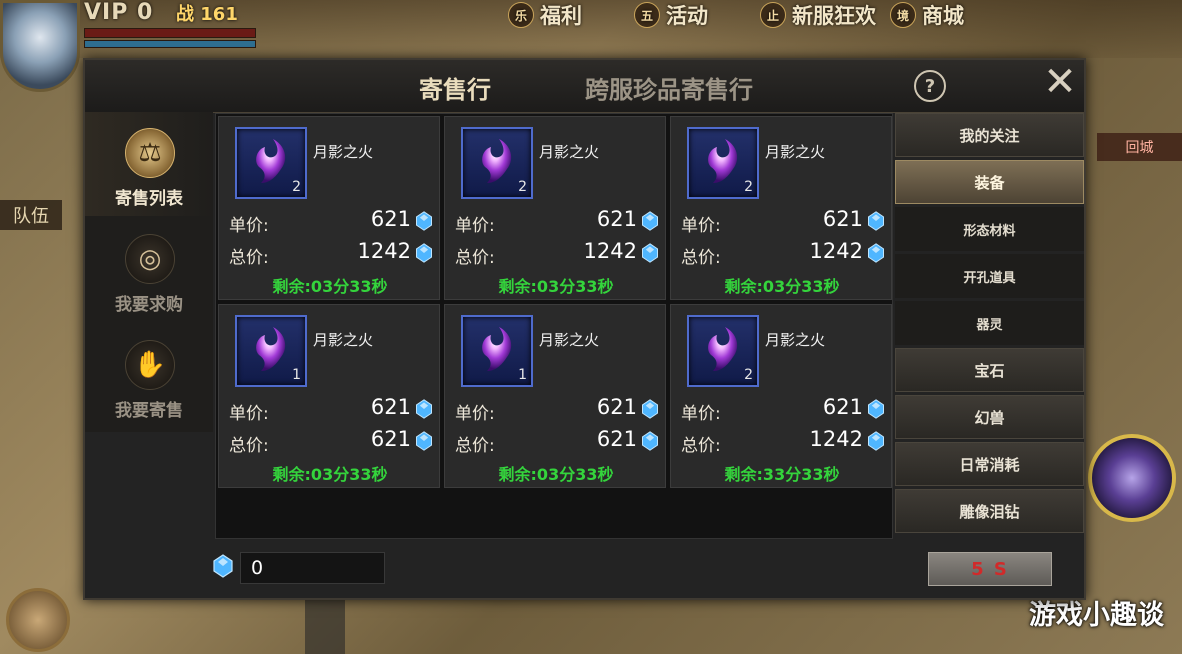 This screenshot has height=654, width=1182. I want to click on combat-power: 战 161, so click(207, 14).